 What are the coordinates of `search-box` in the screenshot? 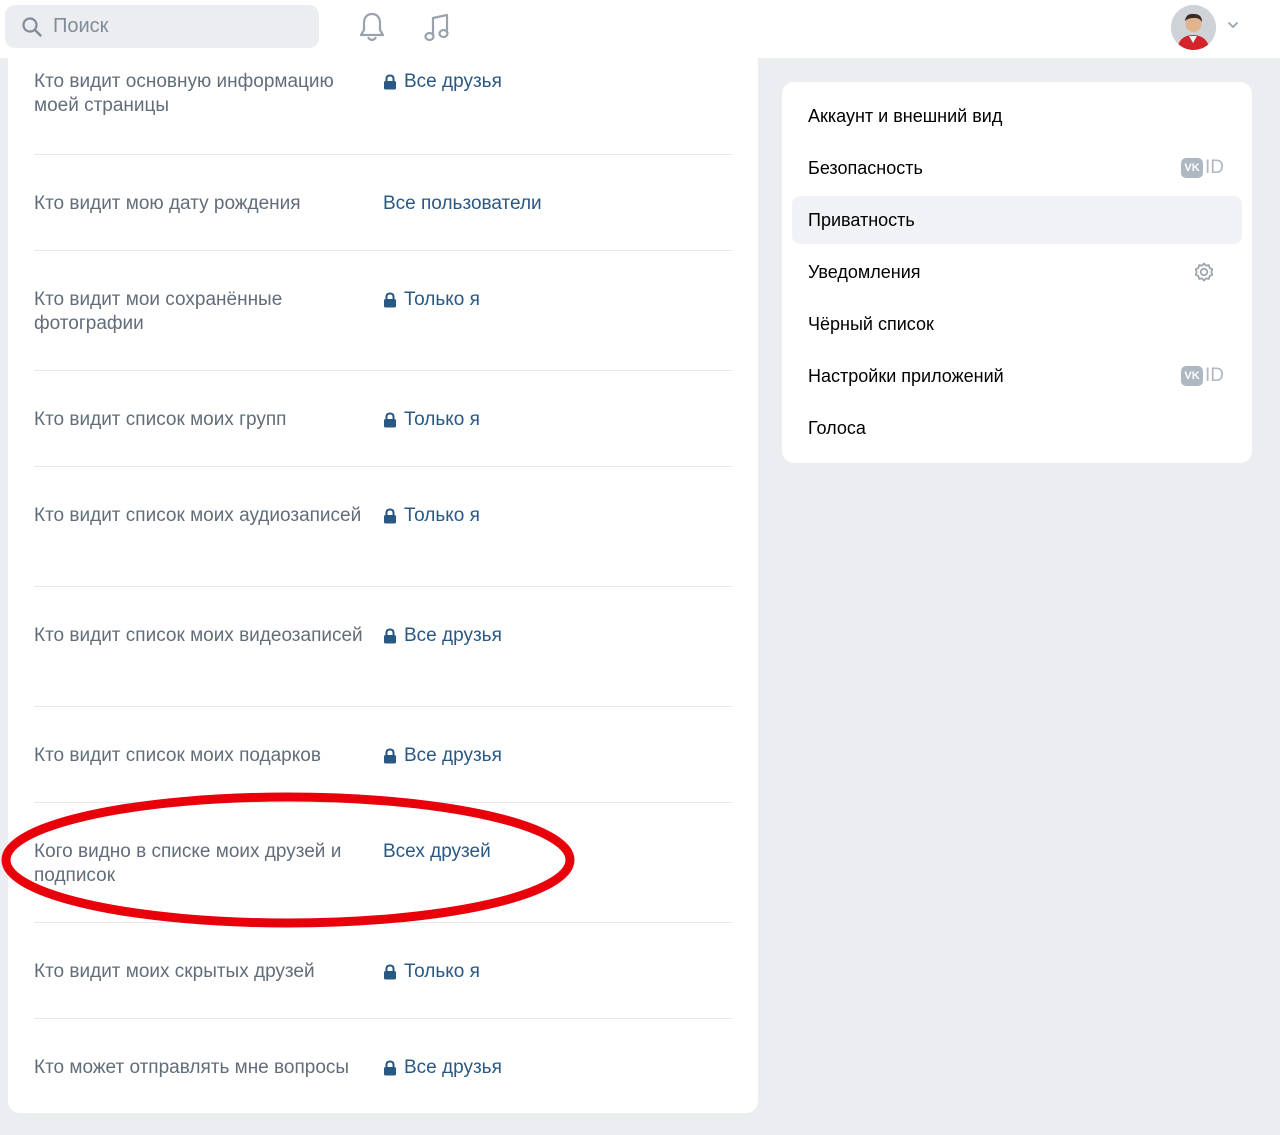 It's located at (162, 26).